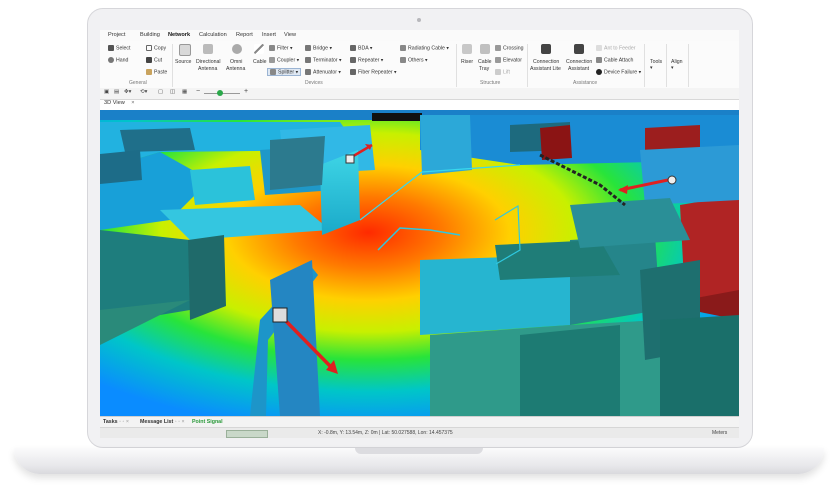 This screenshot has height=489, width=838. What do you see at coordinates (154, 60) in the screenshot?
I see `cut-button: Cut` at bounding box center [154, 60].